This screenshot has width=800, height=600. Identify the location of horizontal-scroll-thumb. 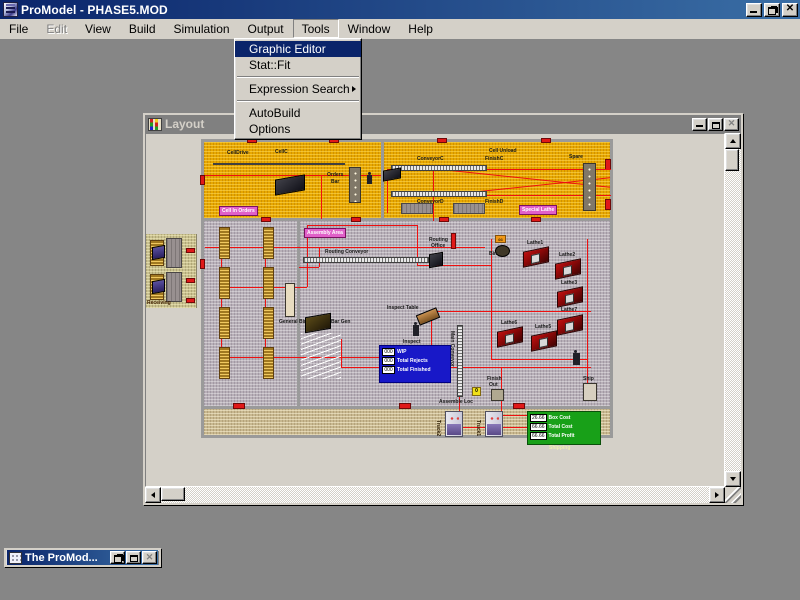
(173, 494).